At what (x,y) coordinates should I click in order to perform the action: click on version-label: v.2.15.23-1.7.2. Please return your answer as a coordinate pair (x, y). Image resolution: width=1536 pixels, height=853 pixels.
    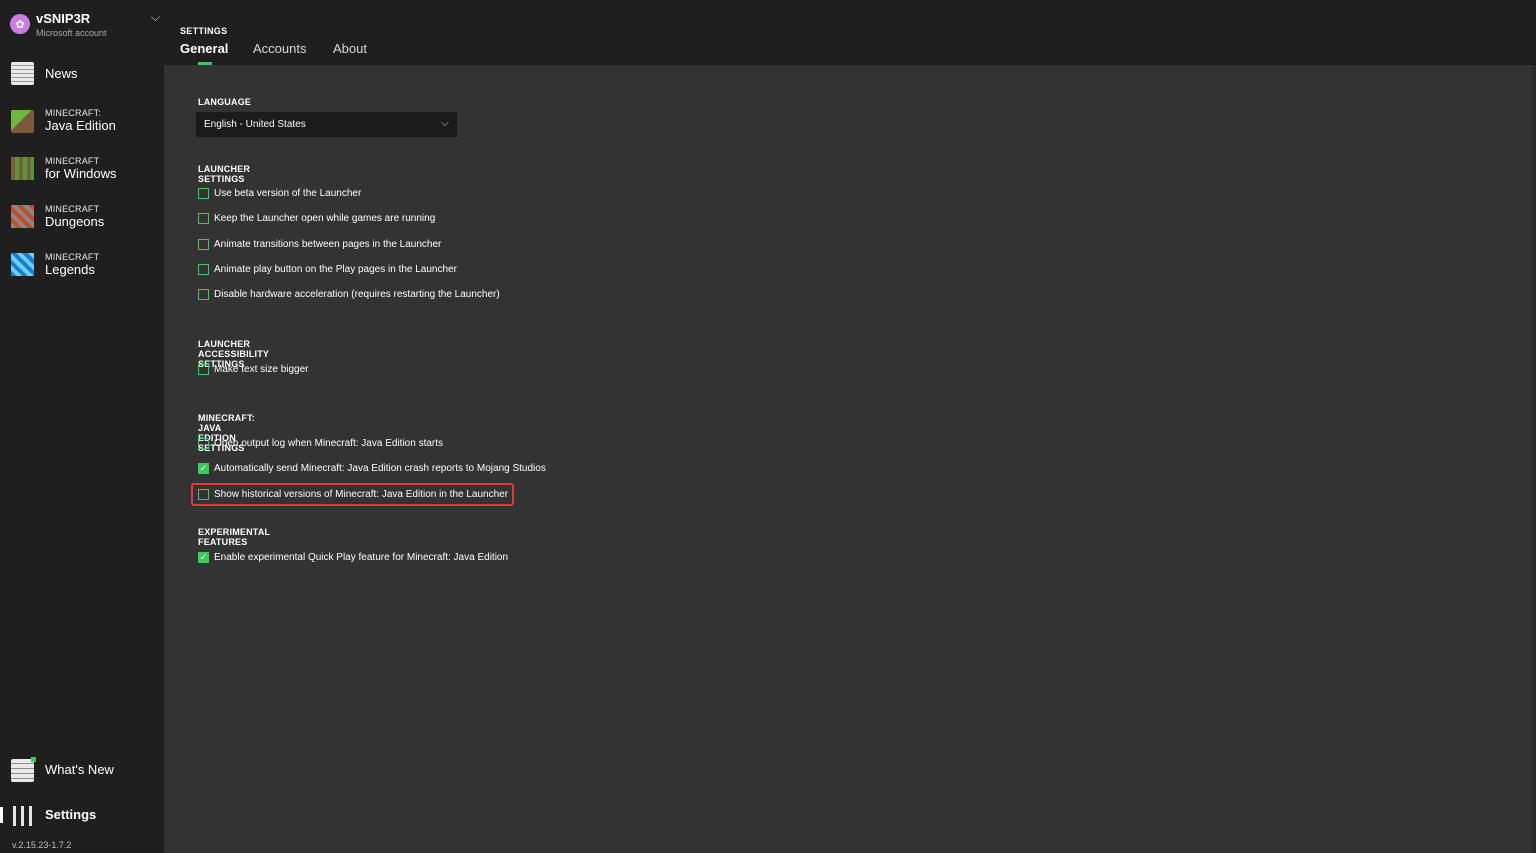
    Looking at the image, I should click on (42, 845).